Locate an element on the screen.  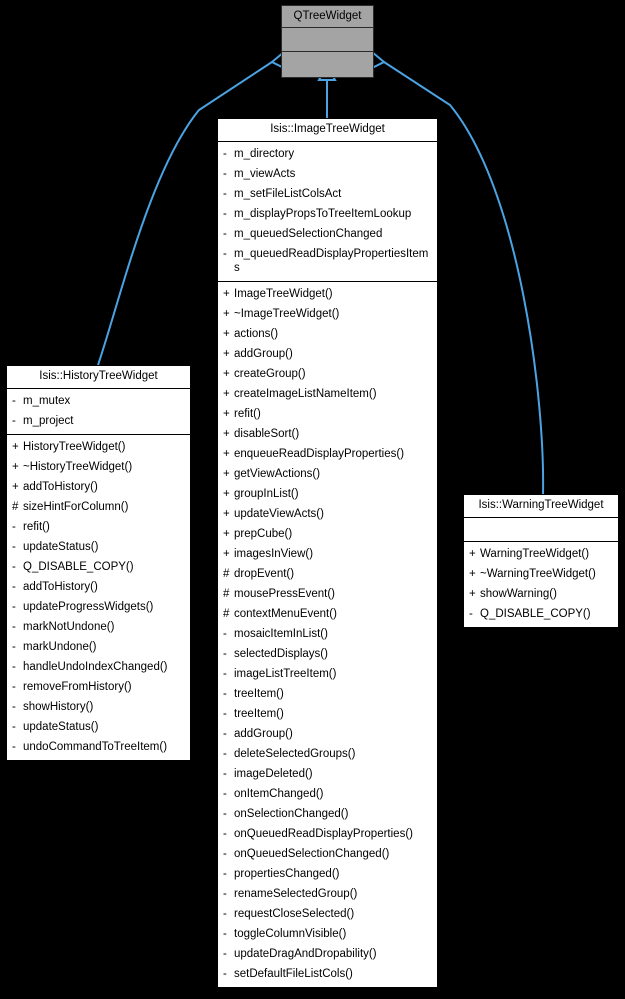
class-member: - m_setFileListColsAct is located at coordinates (327, 194).